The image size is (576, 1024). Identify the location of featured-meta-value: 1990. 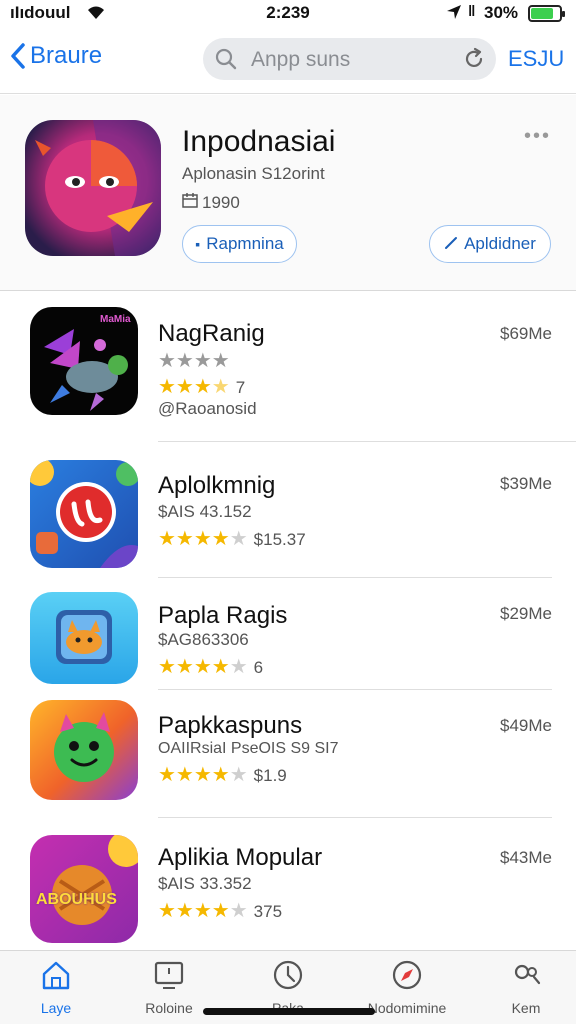
(221, 202).